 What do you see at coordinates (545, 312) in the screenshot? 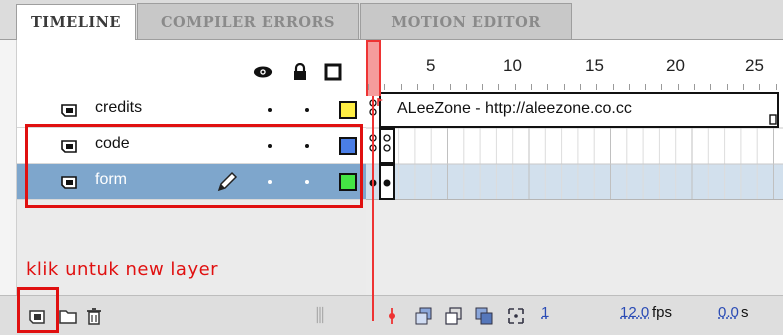
I see `current-frame-value: 1` at bounding box center [545, 312].